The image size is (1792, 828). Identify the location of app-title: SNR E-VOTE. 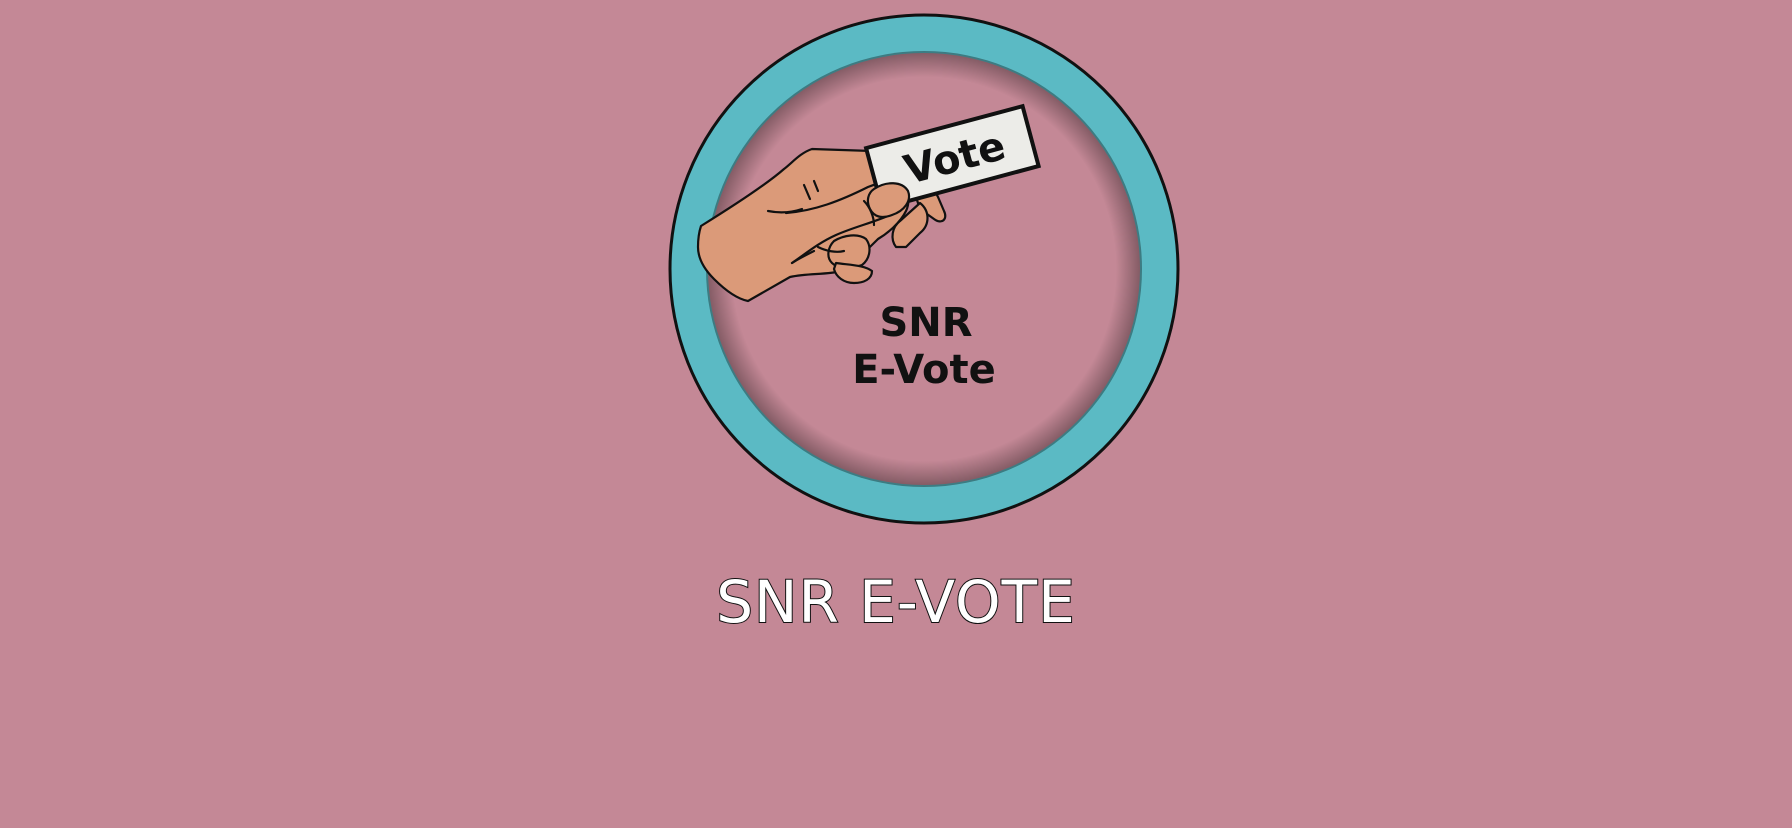
(895, 602).